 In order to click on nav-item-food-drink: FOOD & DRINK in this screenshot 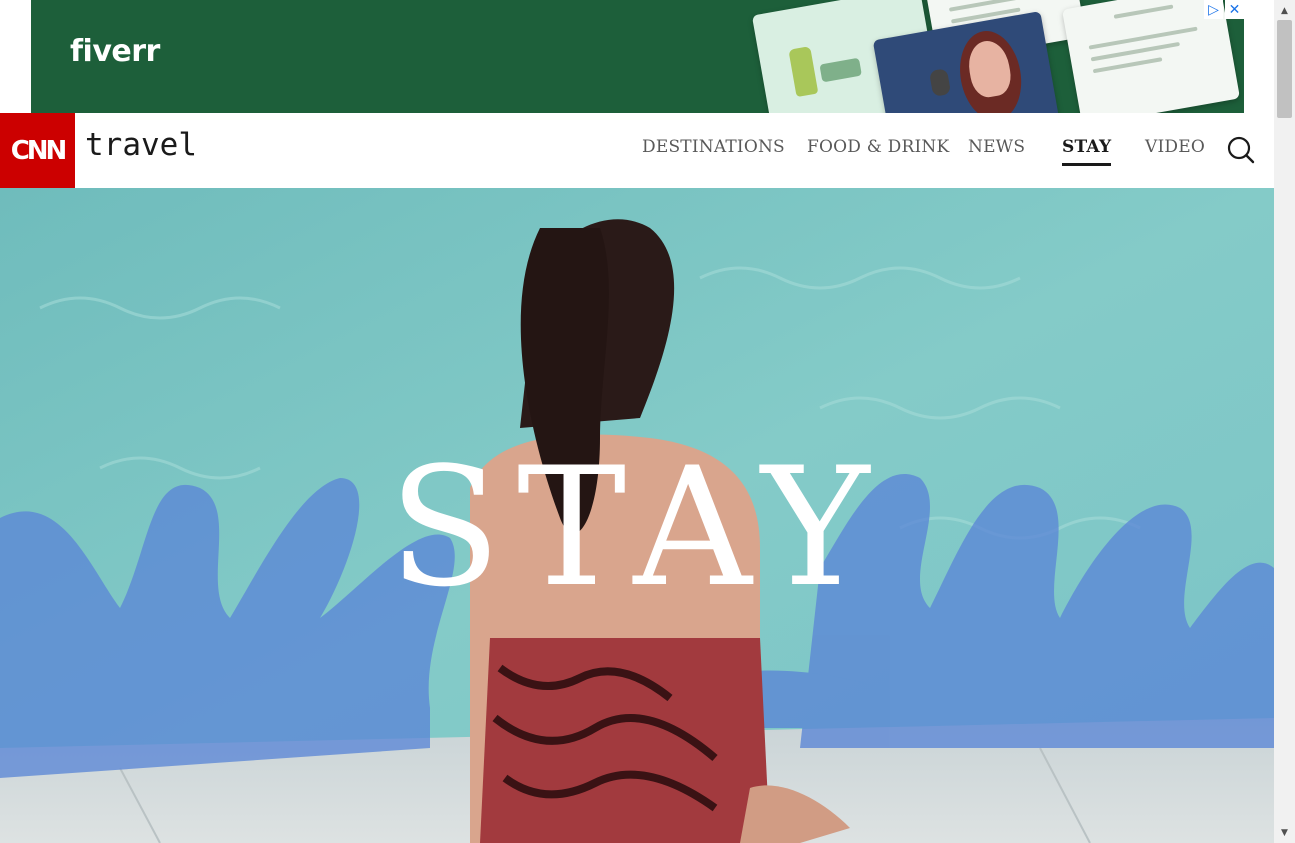, I will do `click(878, 147)`.